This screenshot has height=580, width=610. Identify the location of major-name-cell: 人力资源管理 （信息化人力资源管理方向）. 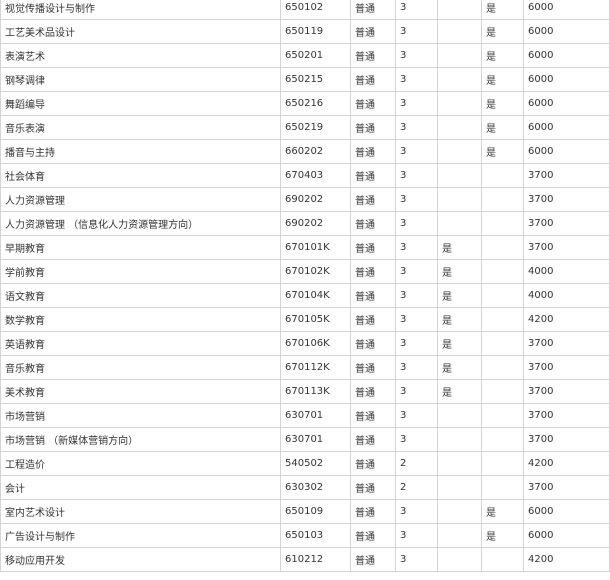
(140, 223).